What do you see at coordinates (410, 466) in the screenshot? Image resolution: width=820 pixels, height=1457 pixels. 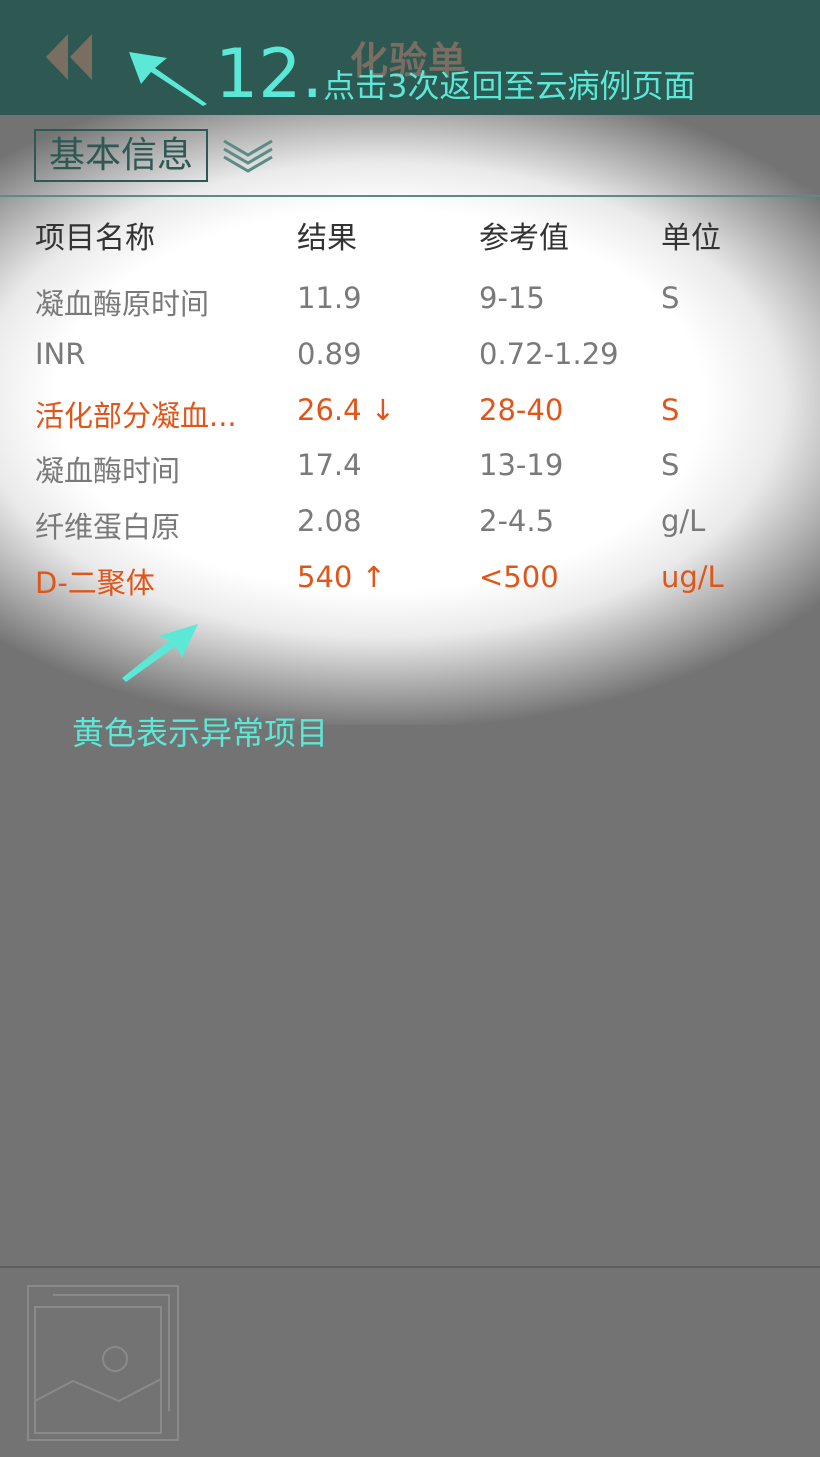 I see `table-row: 凝血酶时间 17.4 13-19 S` at bounding box center [410, 466].